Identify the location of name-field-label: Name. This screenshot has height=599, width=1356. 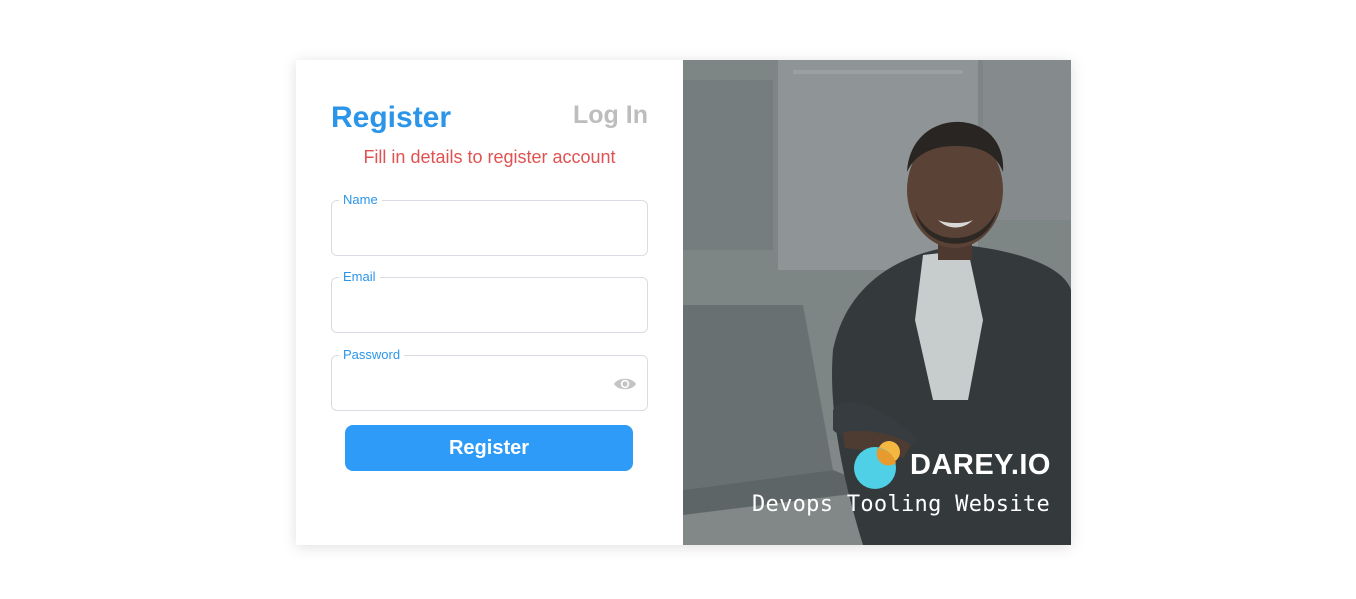
(360, 200).